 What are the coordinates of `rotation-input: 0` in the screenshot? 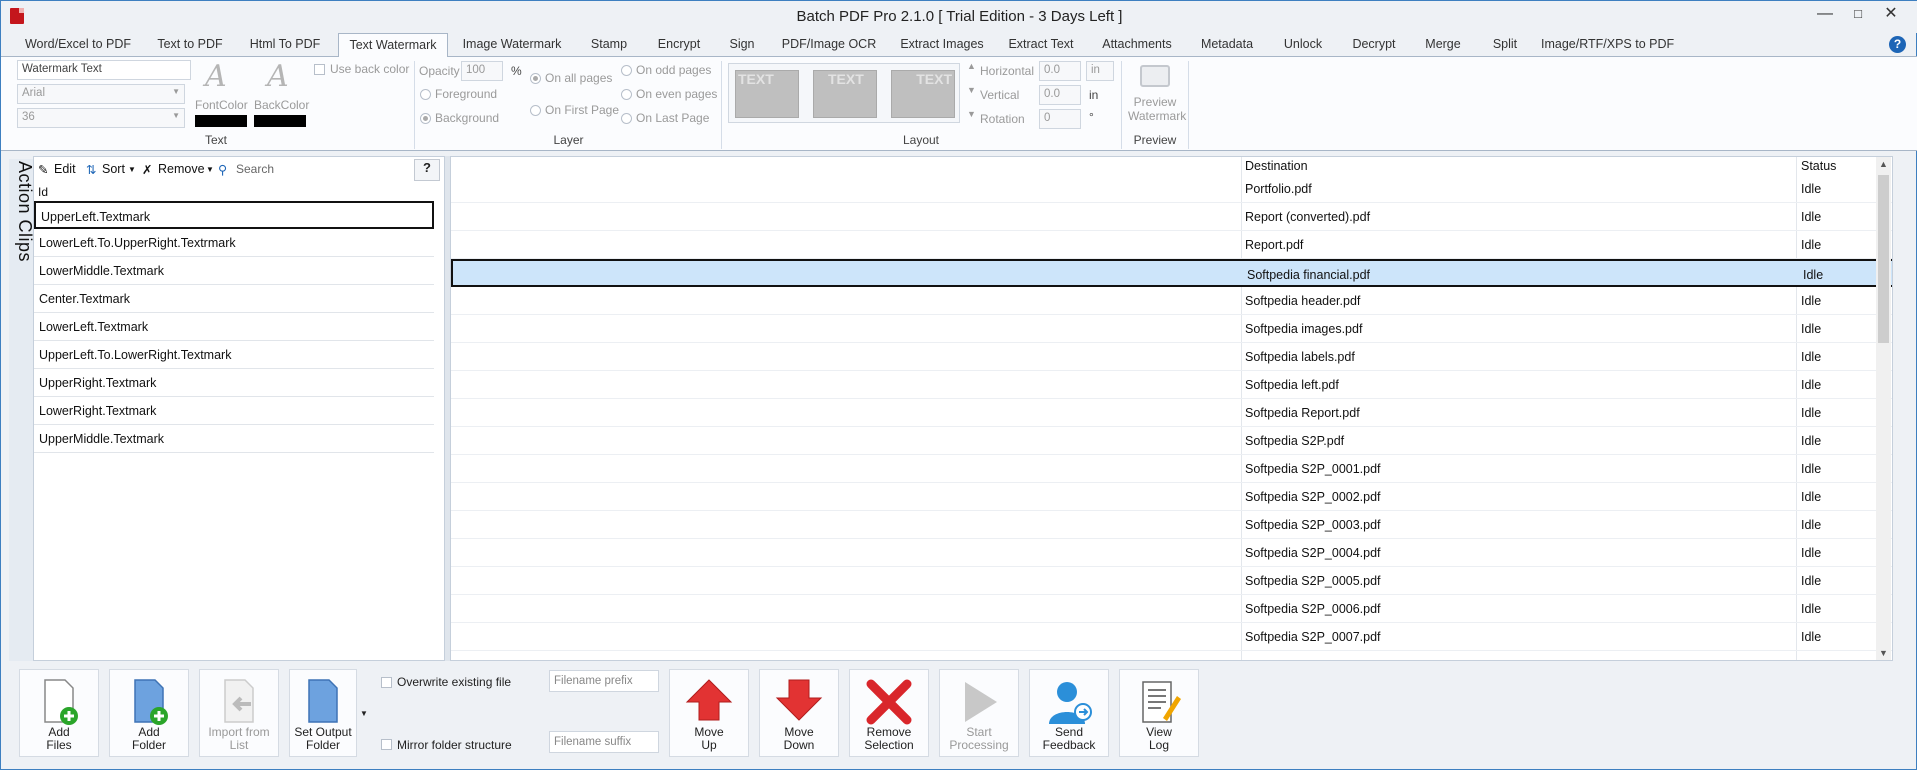 It's located at (1060, 119).